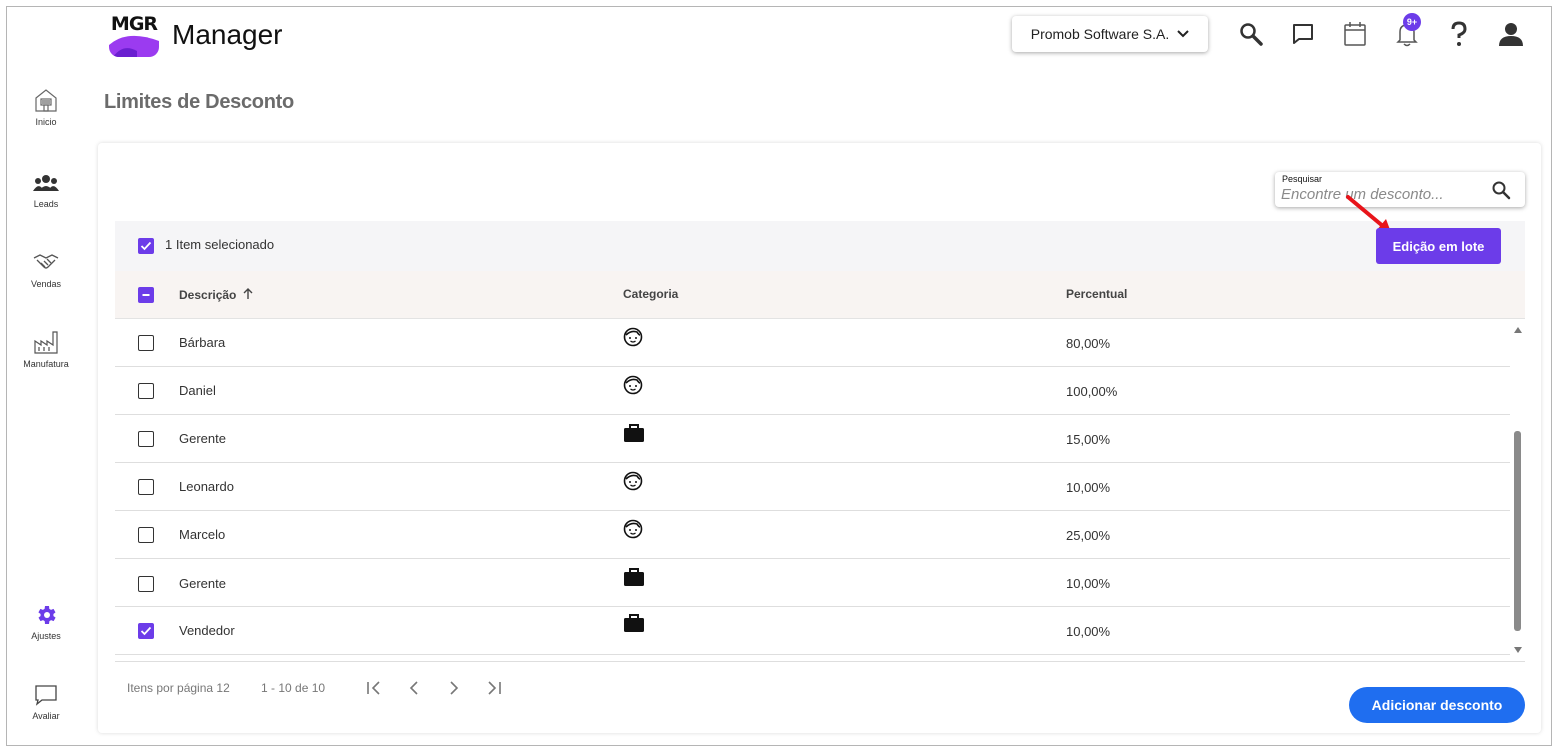 The width and height of the screenshot is (1560, 752). What do you see at coordinates (248, 293) in the screenshot?
I see `sort-arrow-up-icon` at bounding box center [248, 293].